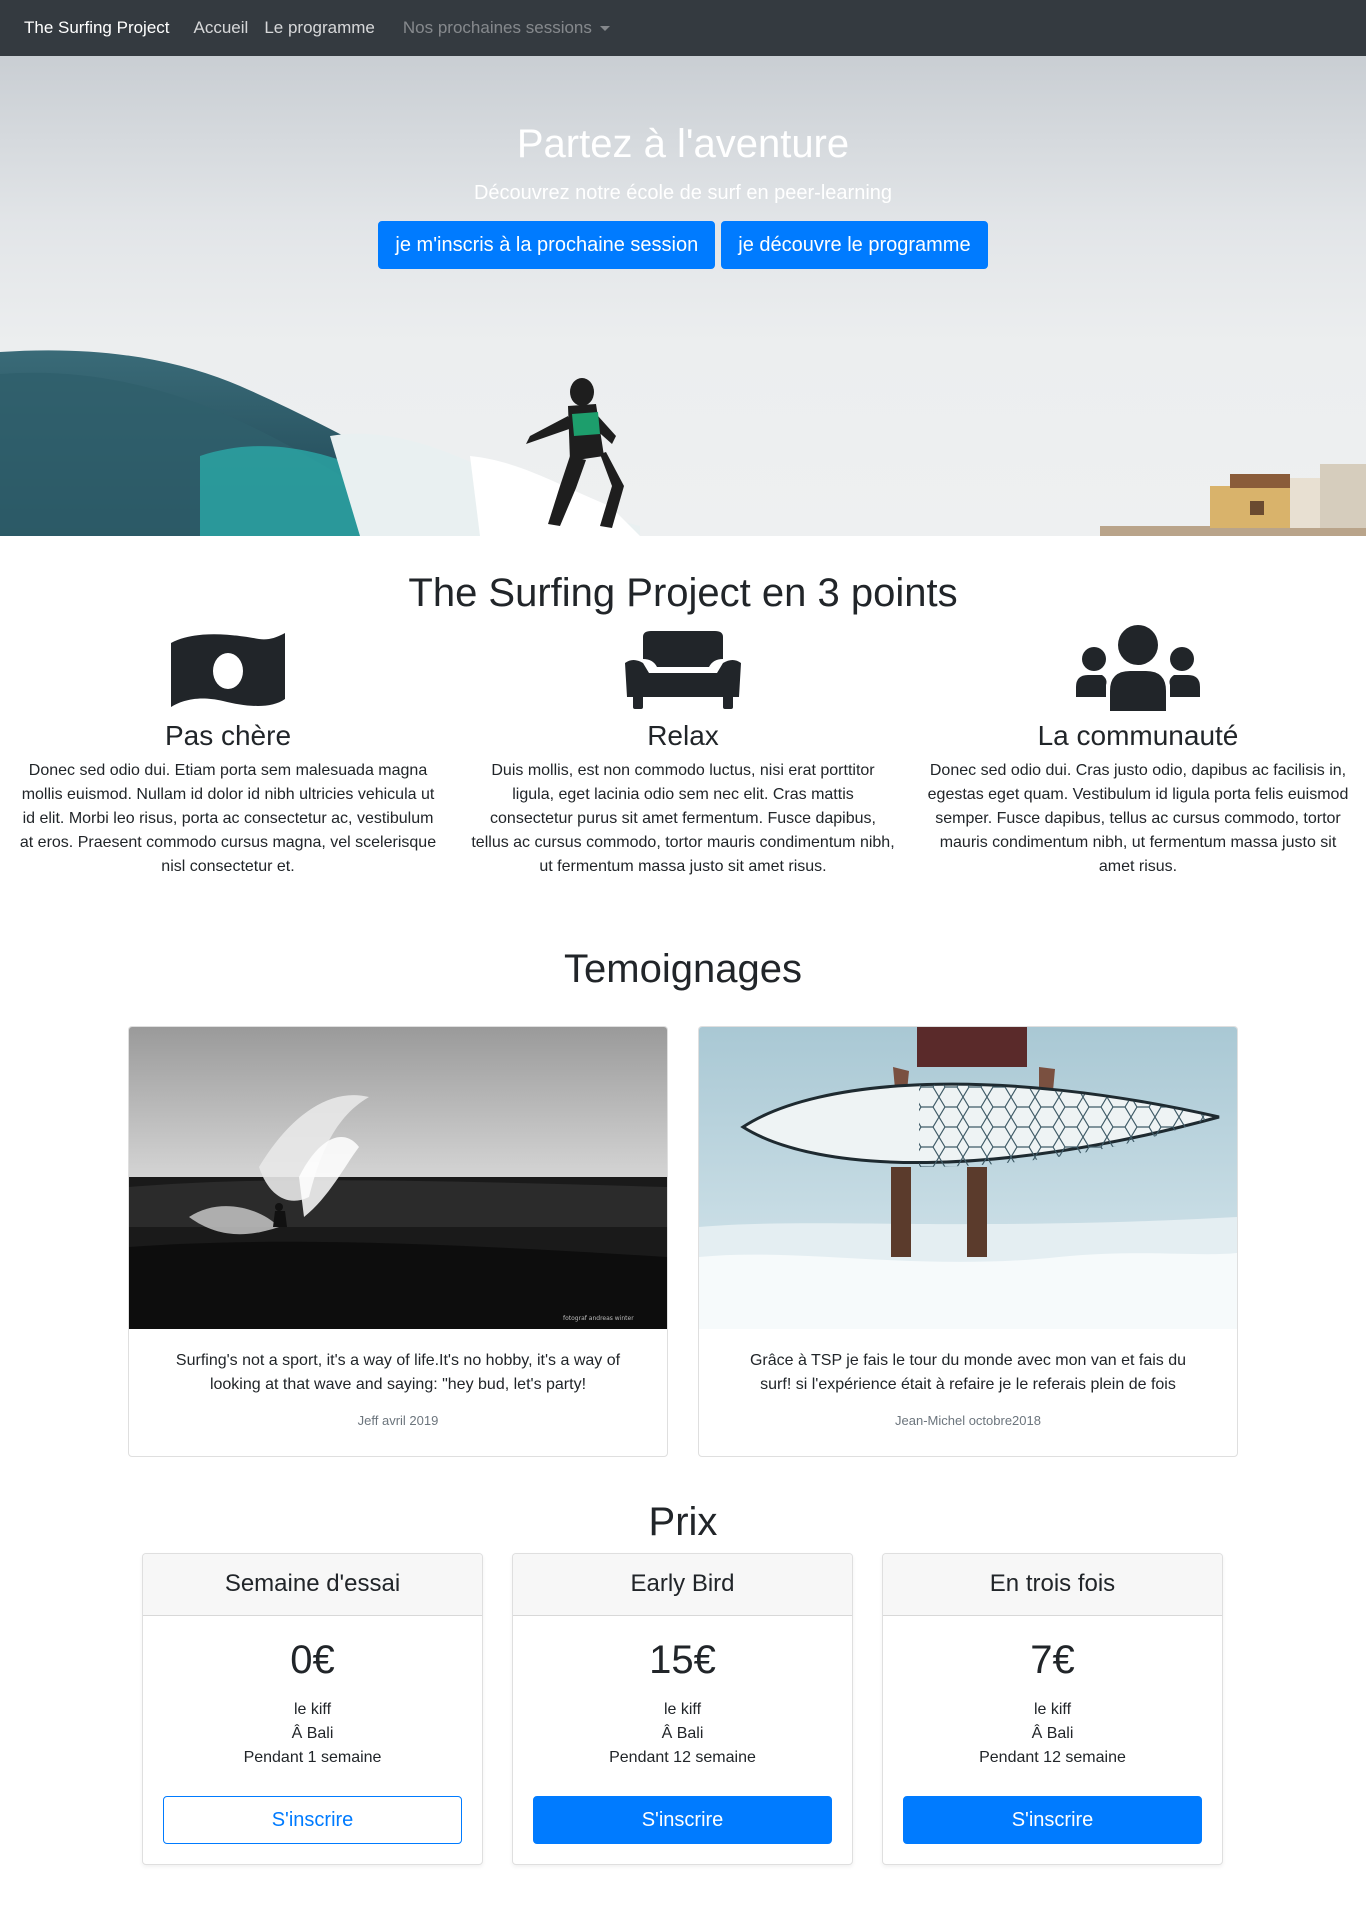  Describe the element at coordinates (683, 1522) in the screenshot. I see `pricing-section-title: Prix` at that location.